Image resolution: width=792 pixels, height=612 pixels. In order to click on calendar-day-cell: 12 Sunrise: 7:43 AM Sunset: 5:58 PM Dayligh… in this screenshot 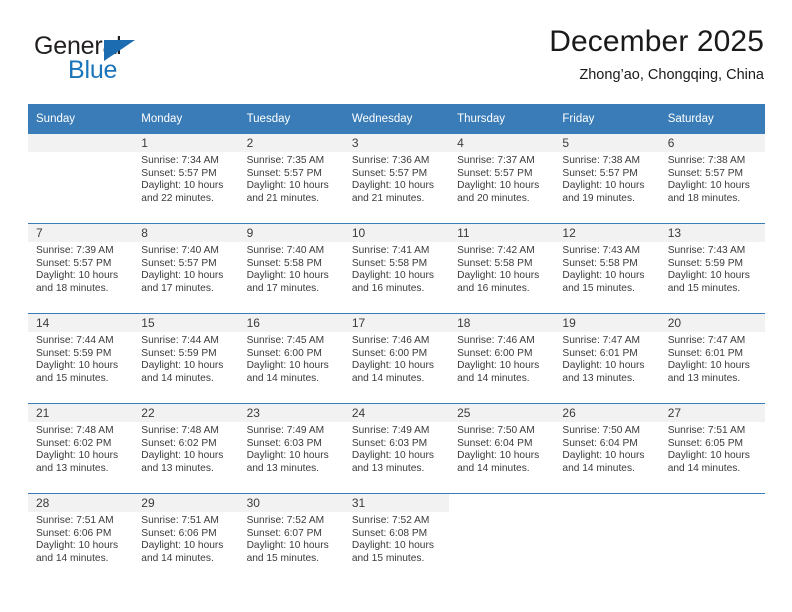, I will do `click(607, 268)`.